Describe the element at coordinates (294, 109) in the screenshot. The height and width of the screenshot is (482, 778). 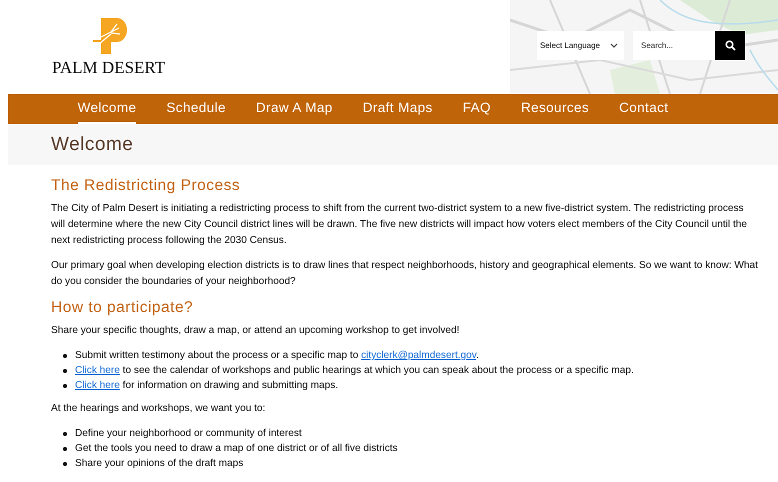
I see `nav-tab: Draw A Map` at that location.